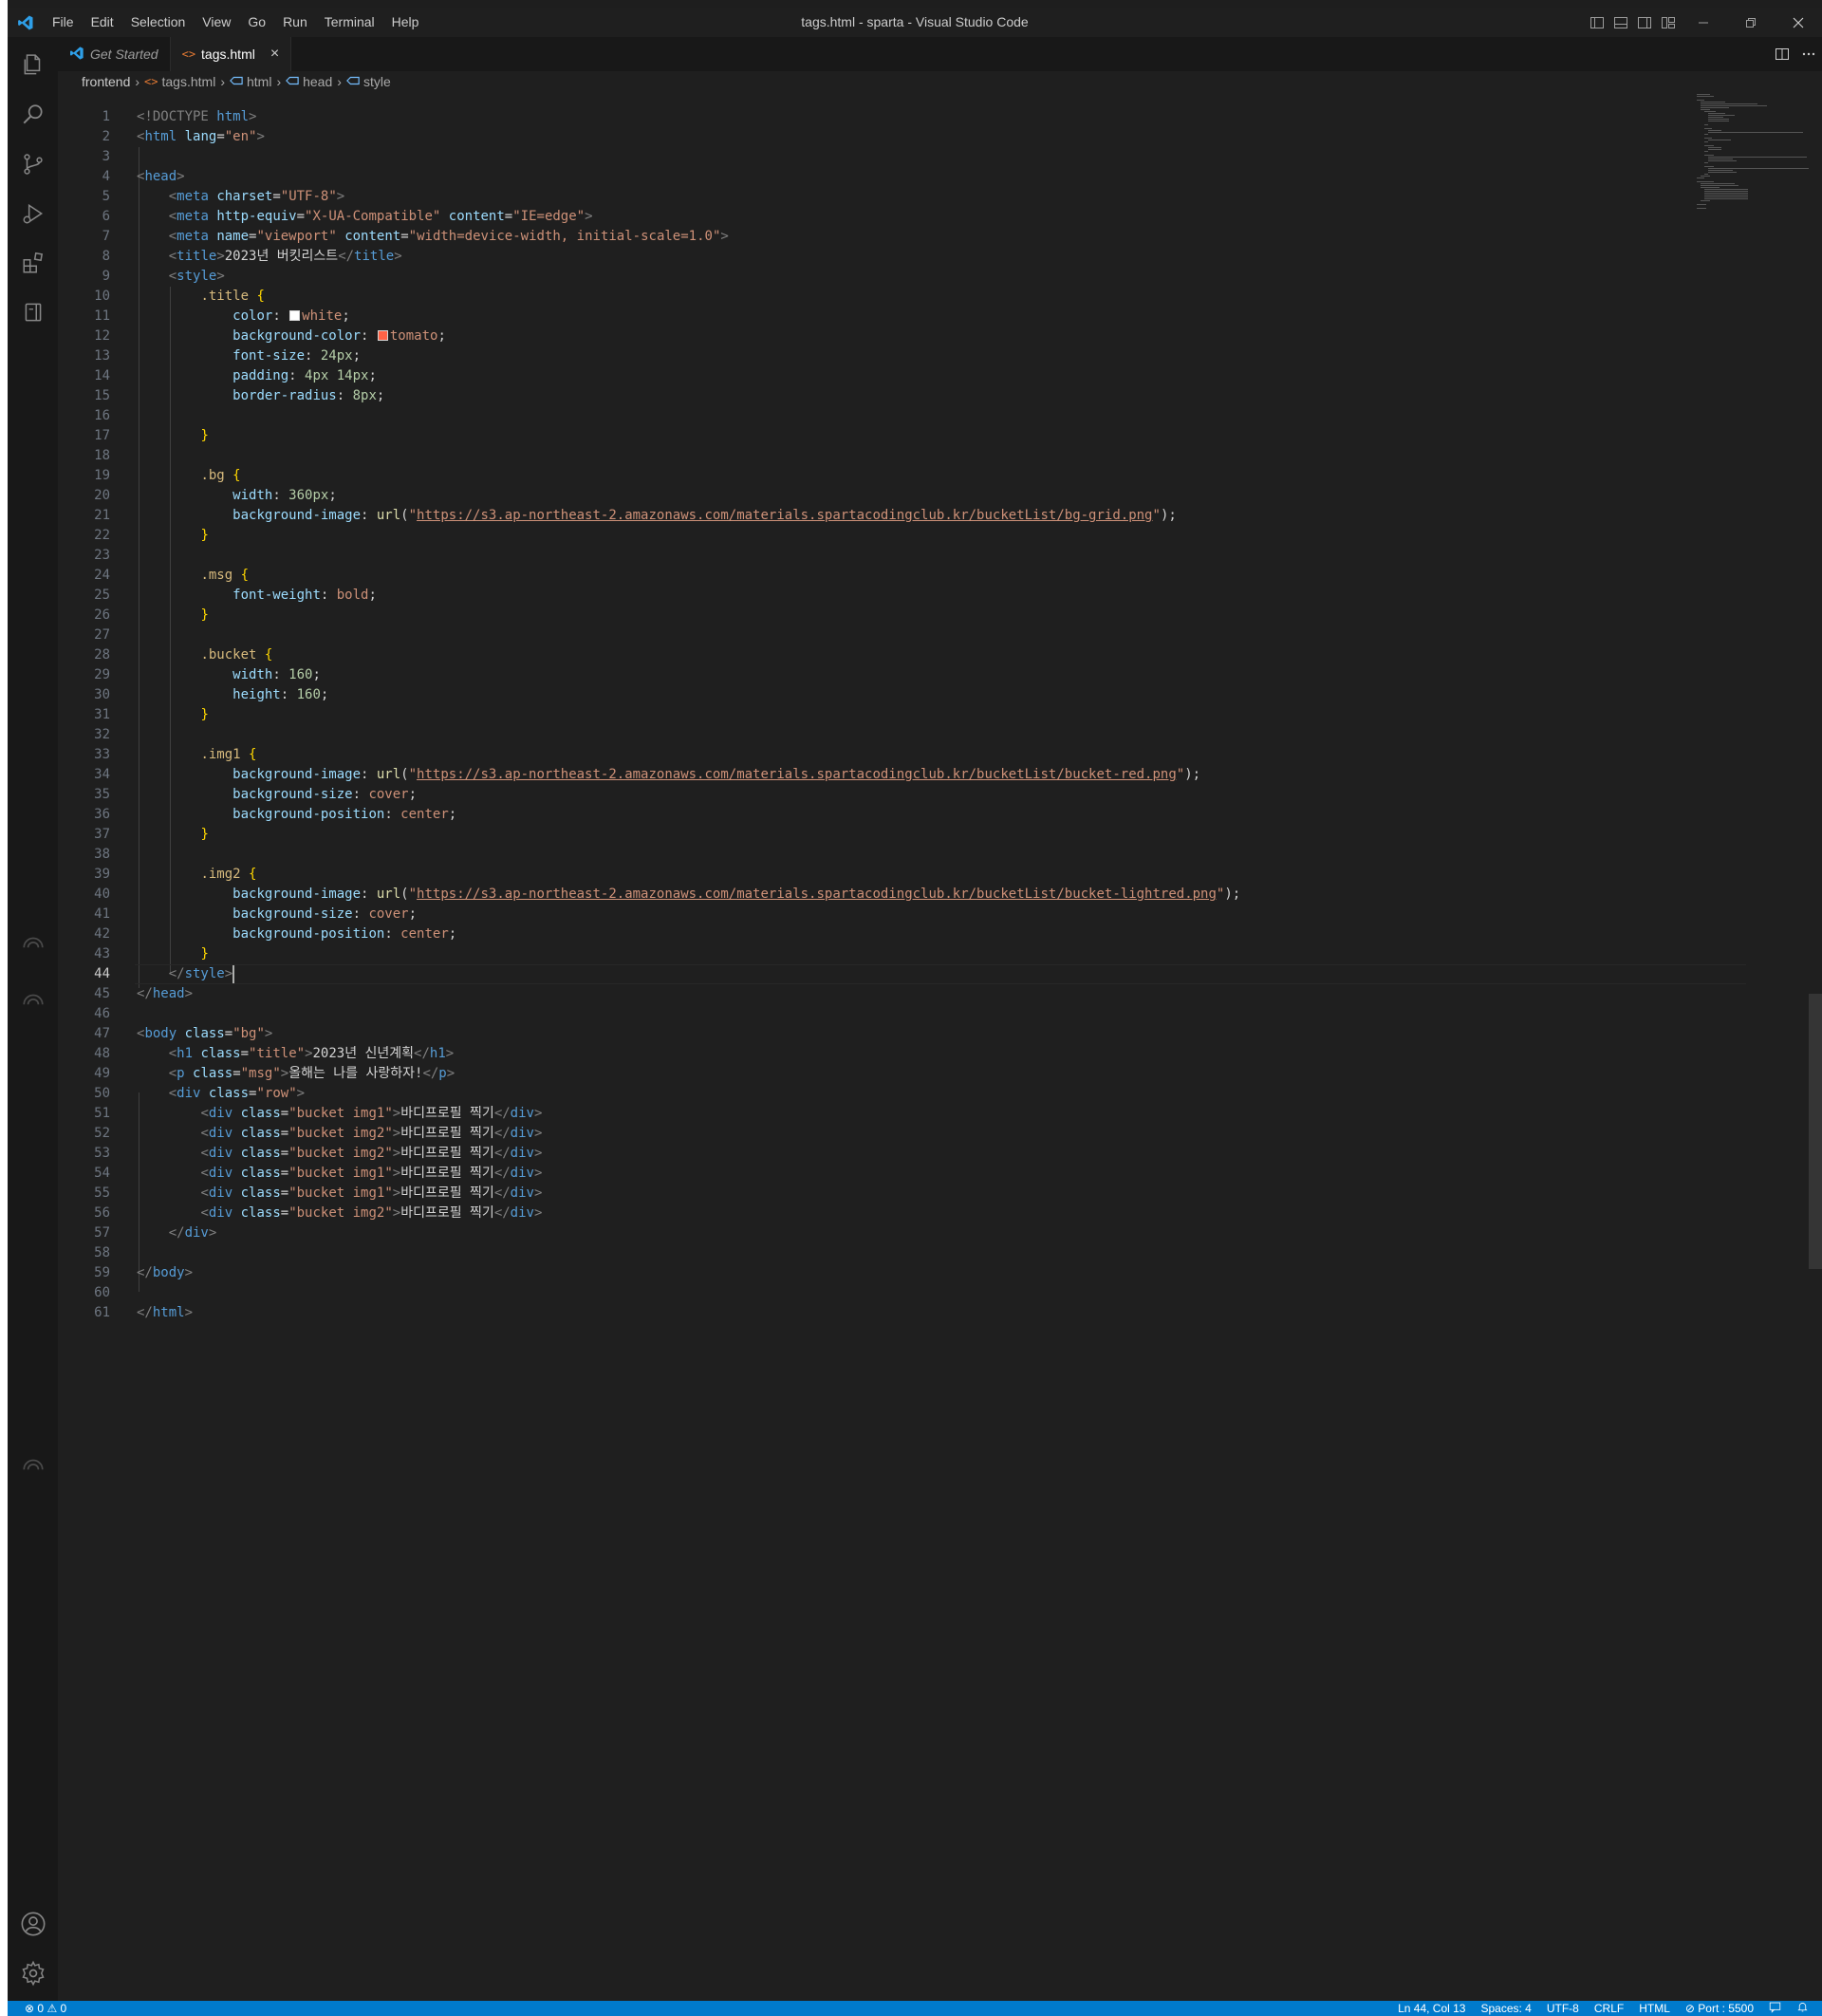  Describe the element at coordinates (258, 82) in the screenshot. I see `breadcrumb-symbol-html: html ›` at that location.